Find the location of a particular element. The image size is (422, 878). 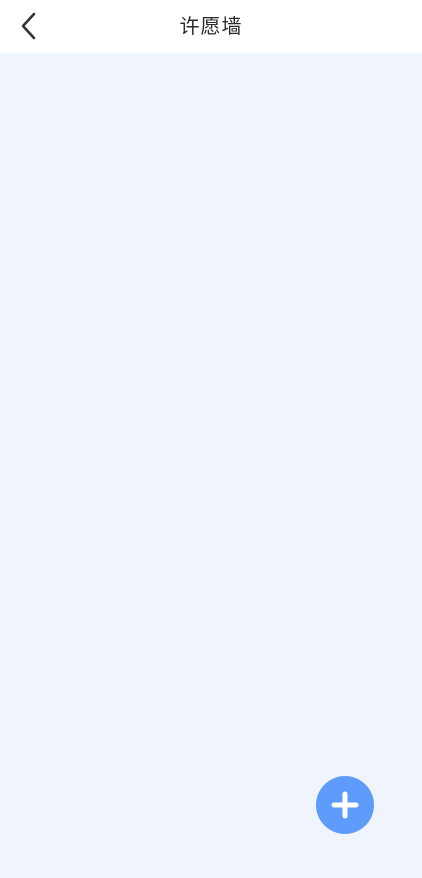

page-title: 许愿墙 is located at coordinates (211, 26).